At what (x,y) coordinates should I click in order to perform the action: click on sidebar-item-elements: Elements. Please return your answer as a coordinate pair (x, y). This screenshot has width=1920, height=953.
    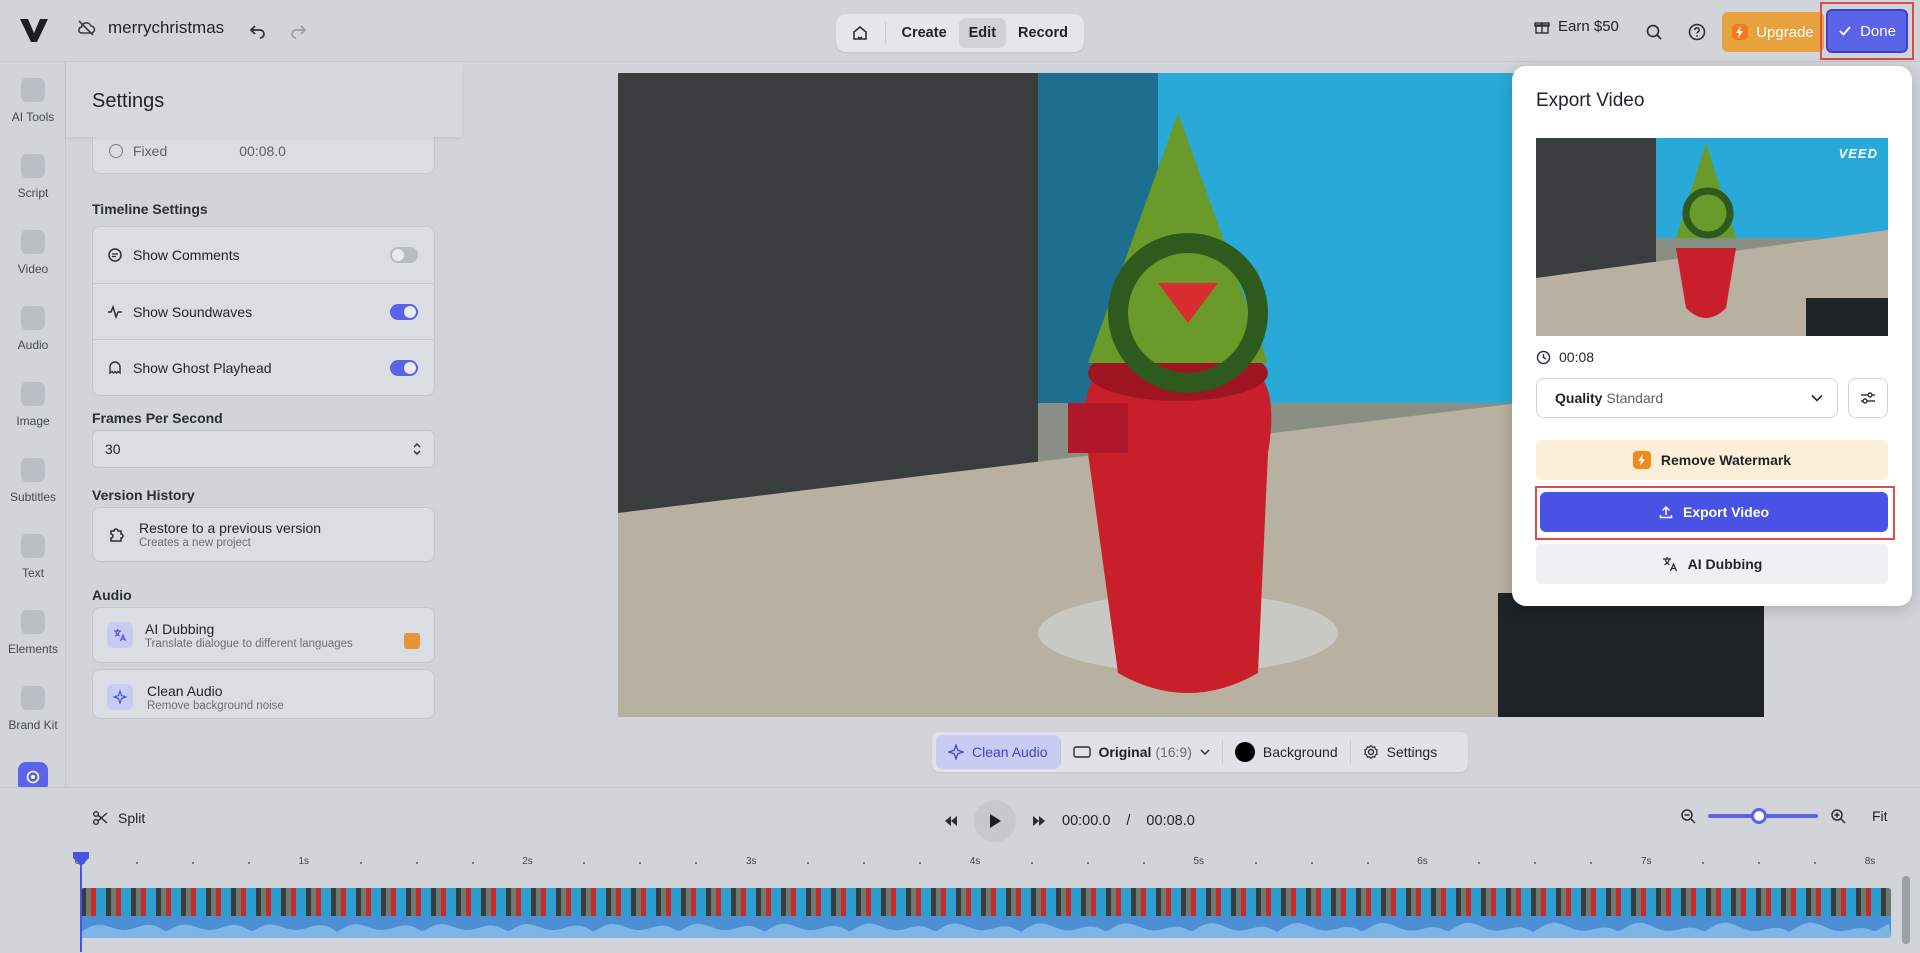
    Looking at the image, I should click on (33, 633).